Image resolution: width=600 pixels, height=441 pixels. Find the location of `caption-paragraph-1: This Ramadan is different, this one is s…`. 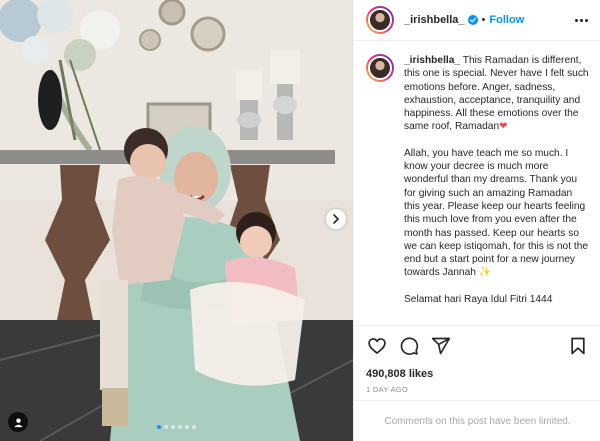

caption-paragraph-1: This Ramadan is different, this one is s… is located at coordinates (496, 94).